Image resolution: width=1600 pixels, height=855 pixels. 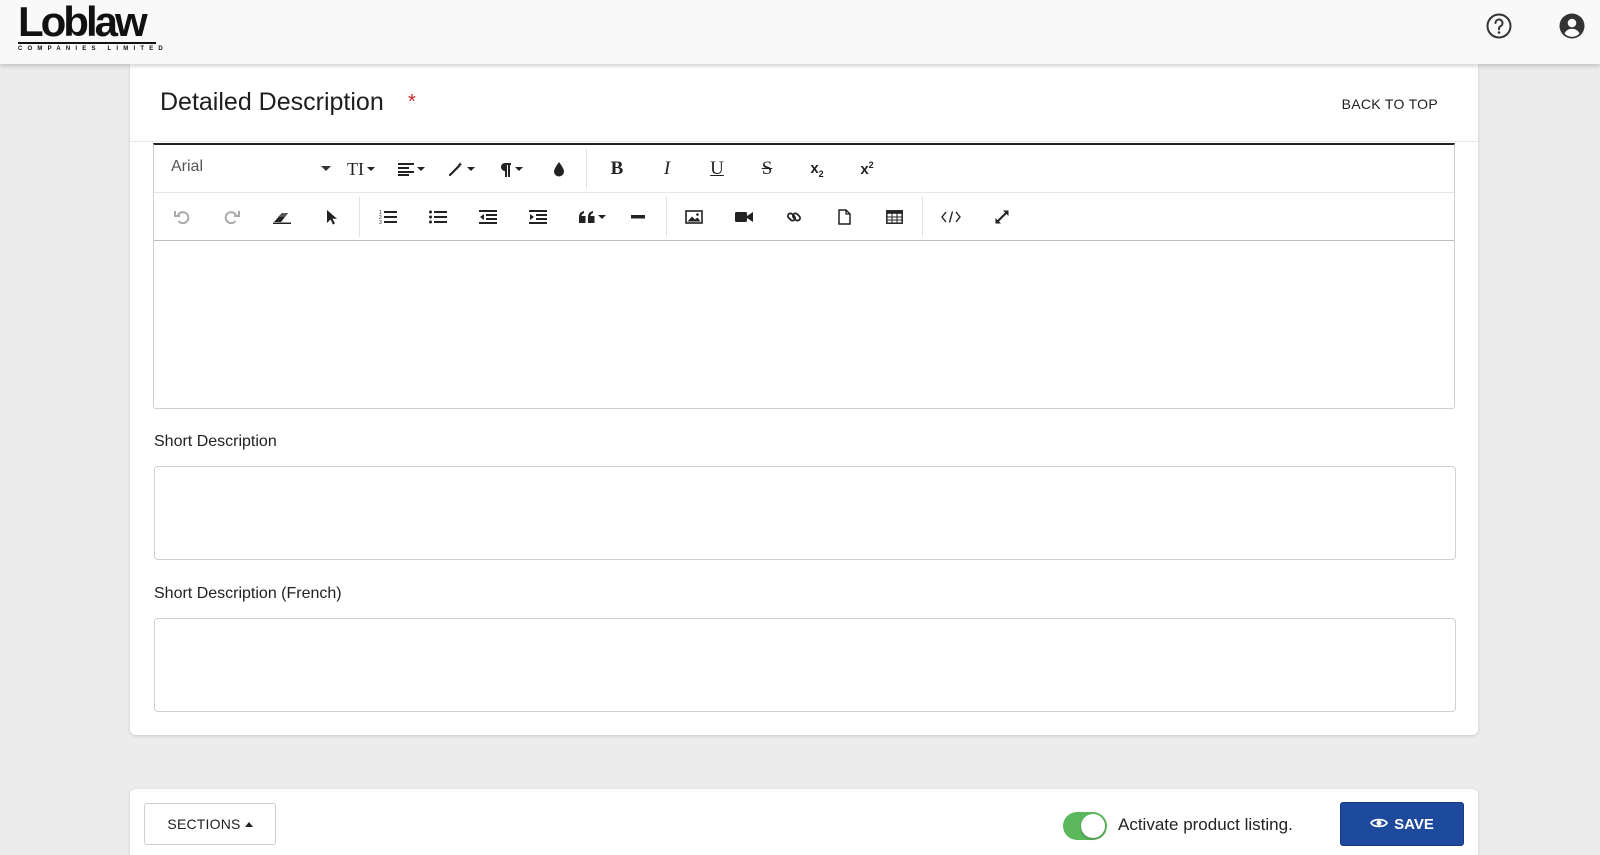 I want to click on editor-toolbar-row-2: 123, so click(x=804, y=215).